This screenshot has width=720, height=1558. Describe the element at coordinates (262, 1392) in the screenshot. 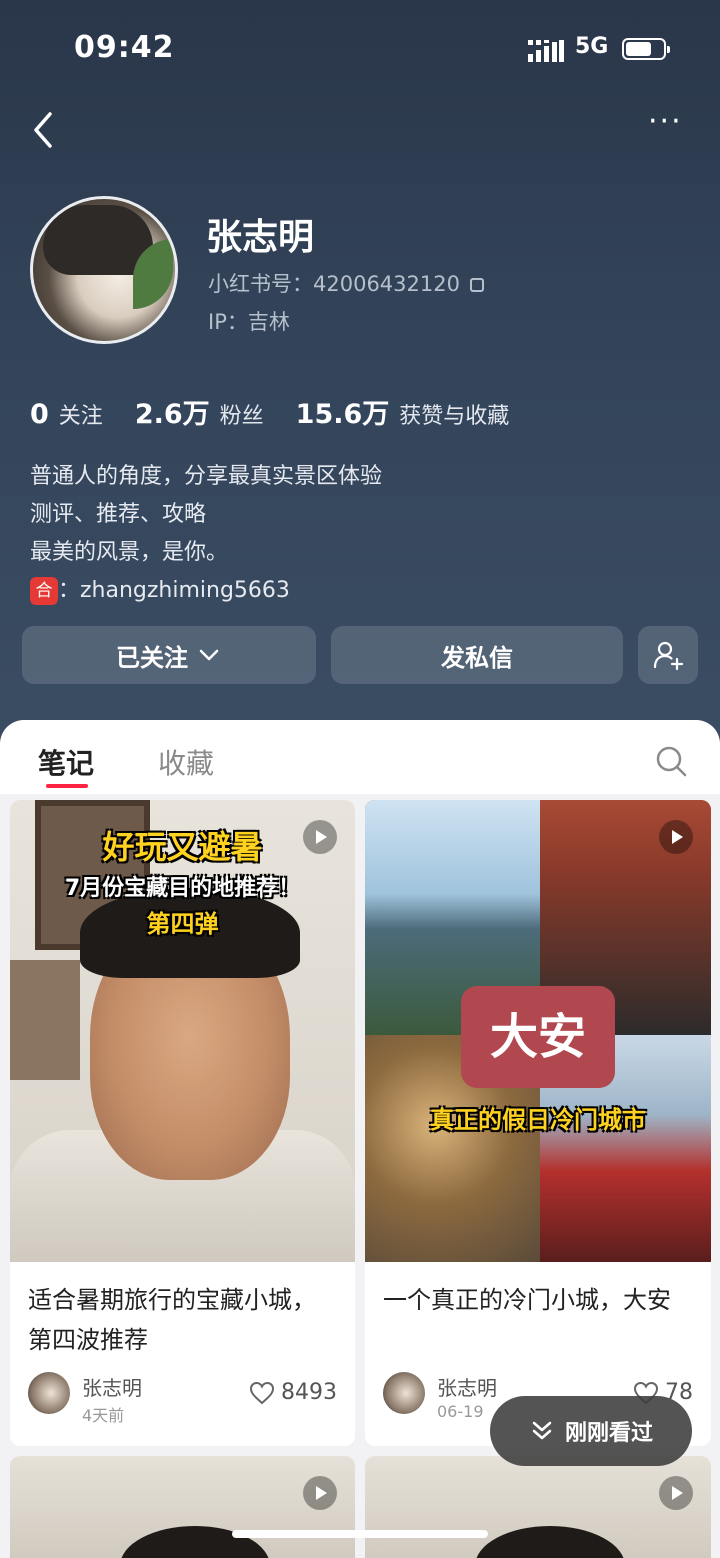

I see `heart-icon` at that location.